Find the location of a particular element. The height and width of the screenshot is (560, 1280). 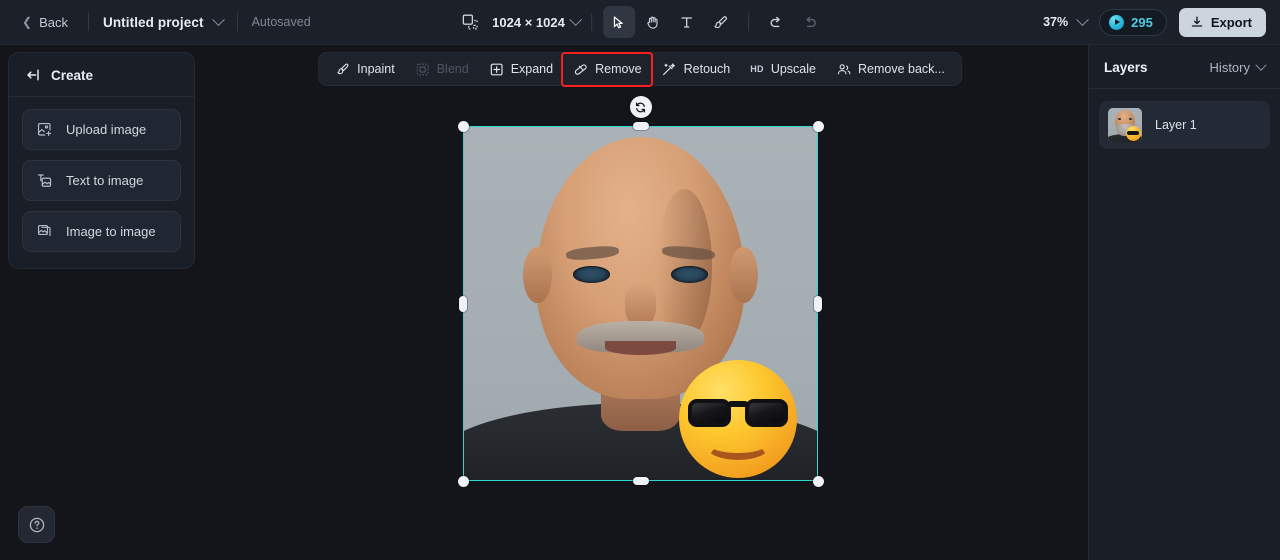

credits-value: 295 is located at coordinates (1142, 22).